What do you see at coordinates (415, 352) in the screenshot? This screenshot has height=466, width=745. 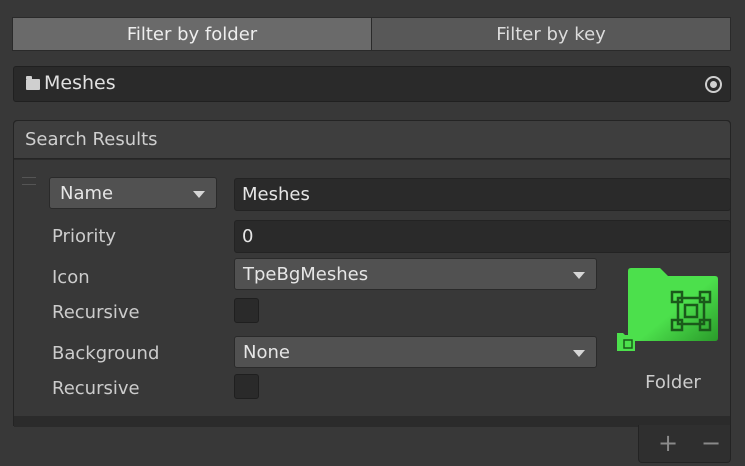 I see `background-dropdown: None` at bounding box center [415, 352].